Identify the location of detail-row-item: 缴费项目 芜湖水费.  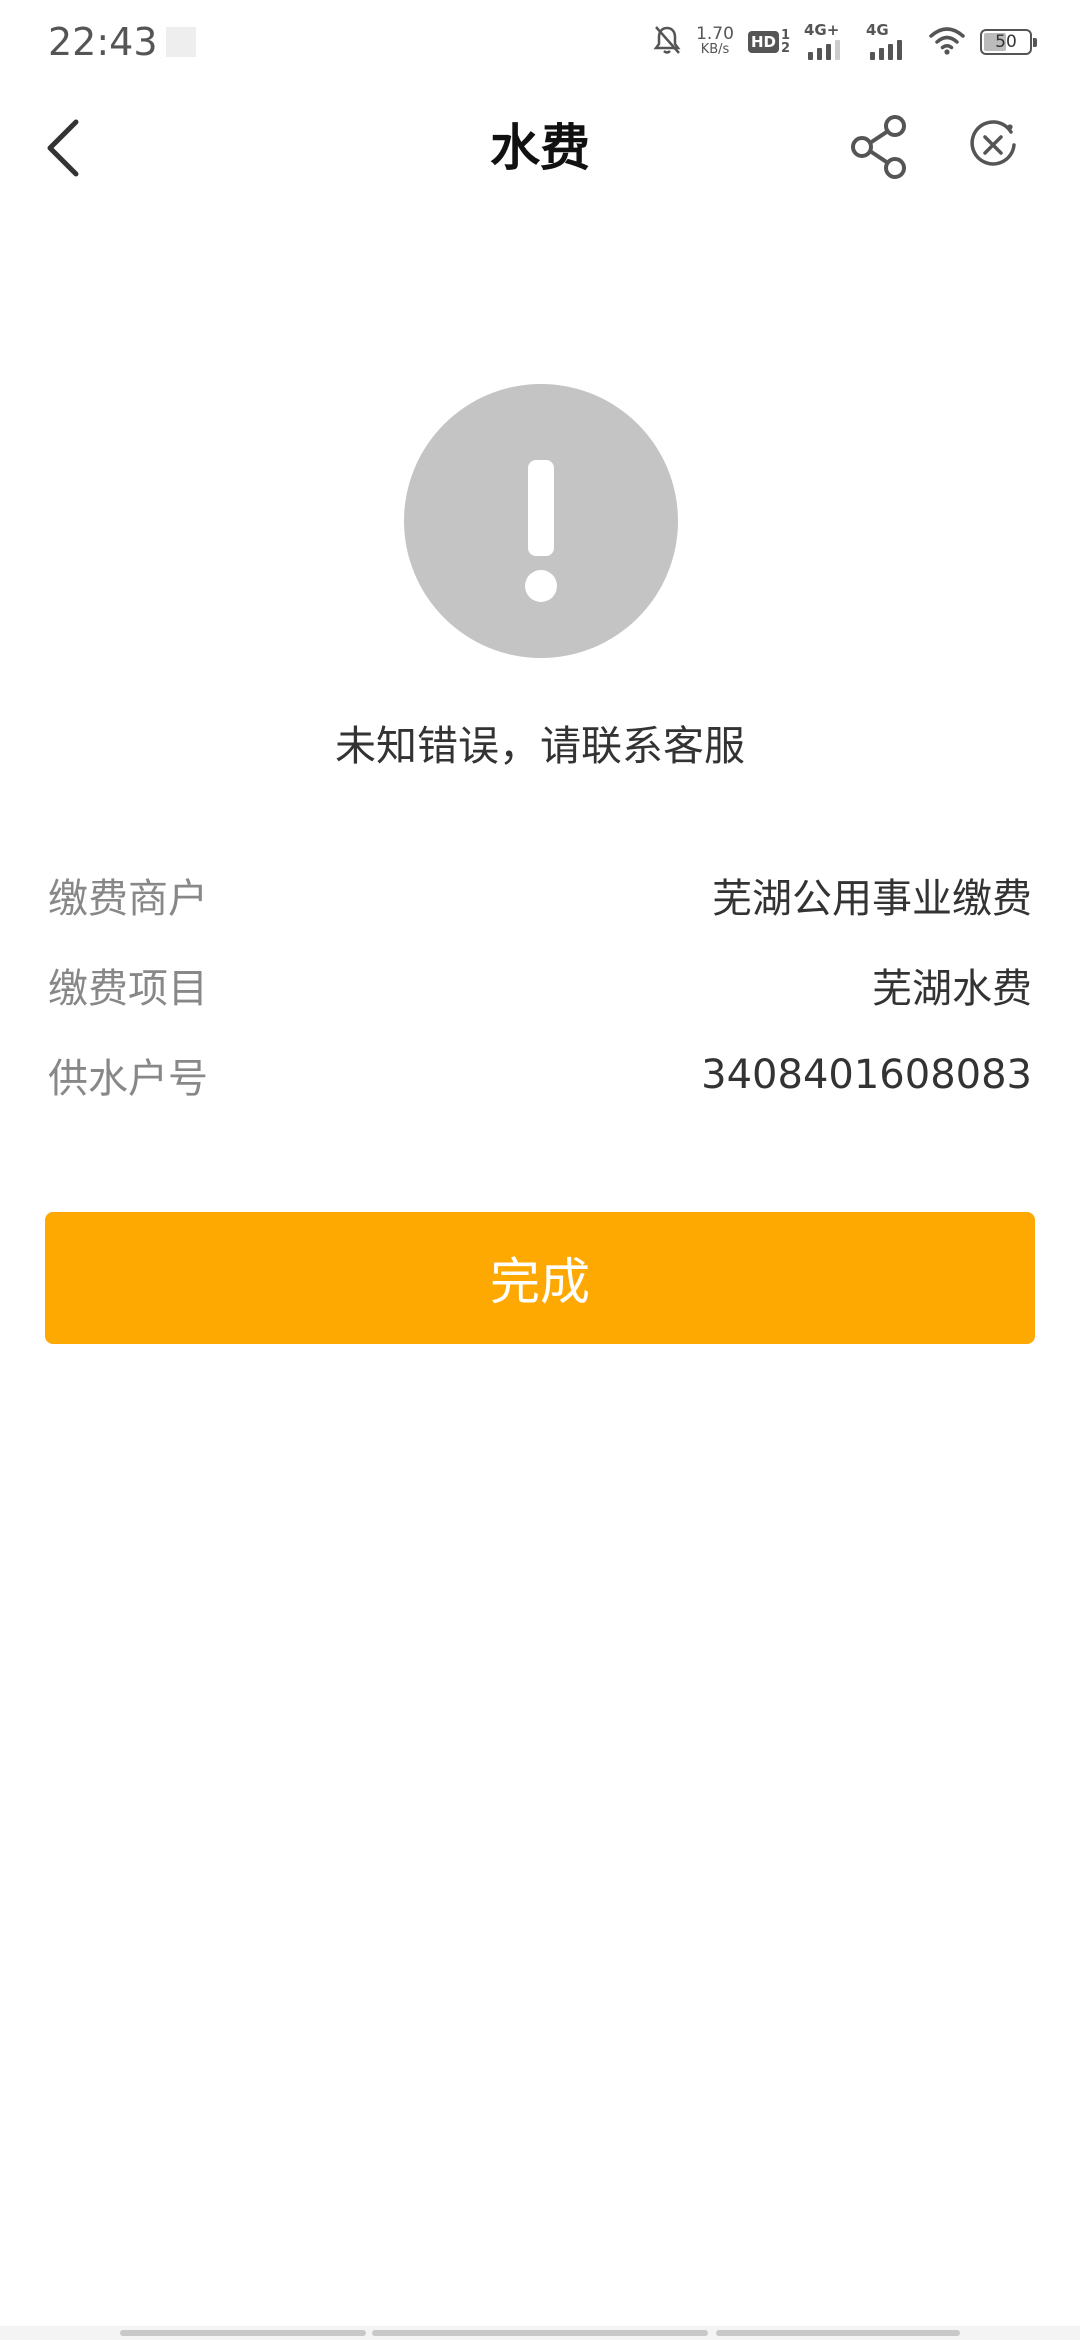
(540, 985).